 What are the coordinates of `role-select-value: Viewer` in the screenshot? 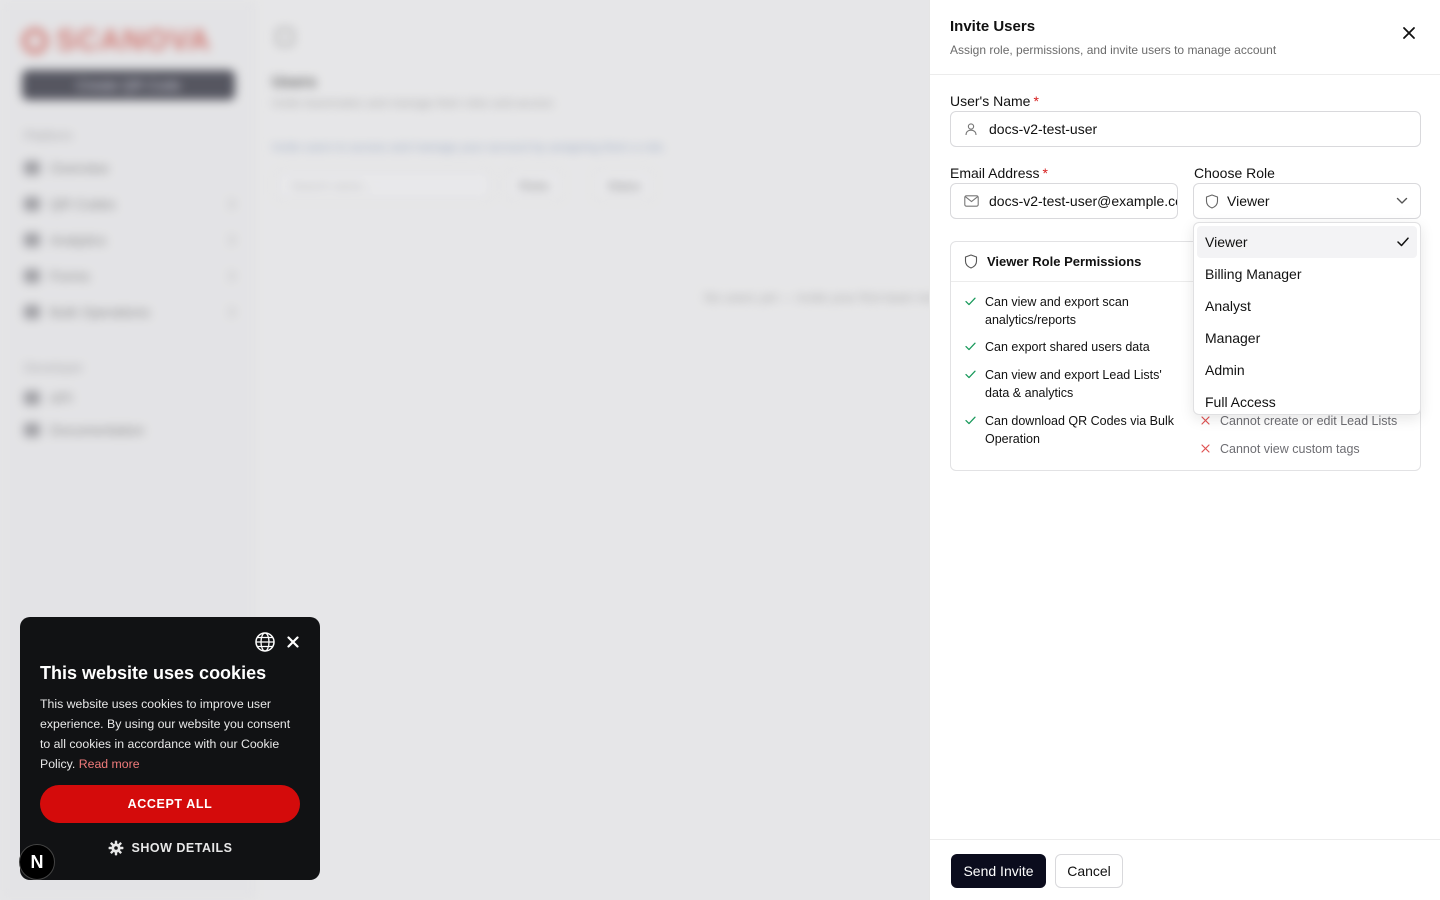 It's located at (1248, 201).